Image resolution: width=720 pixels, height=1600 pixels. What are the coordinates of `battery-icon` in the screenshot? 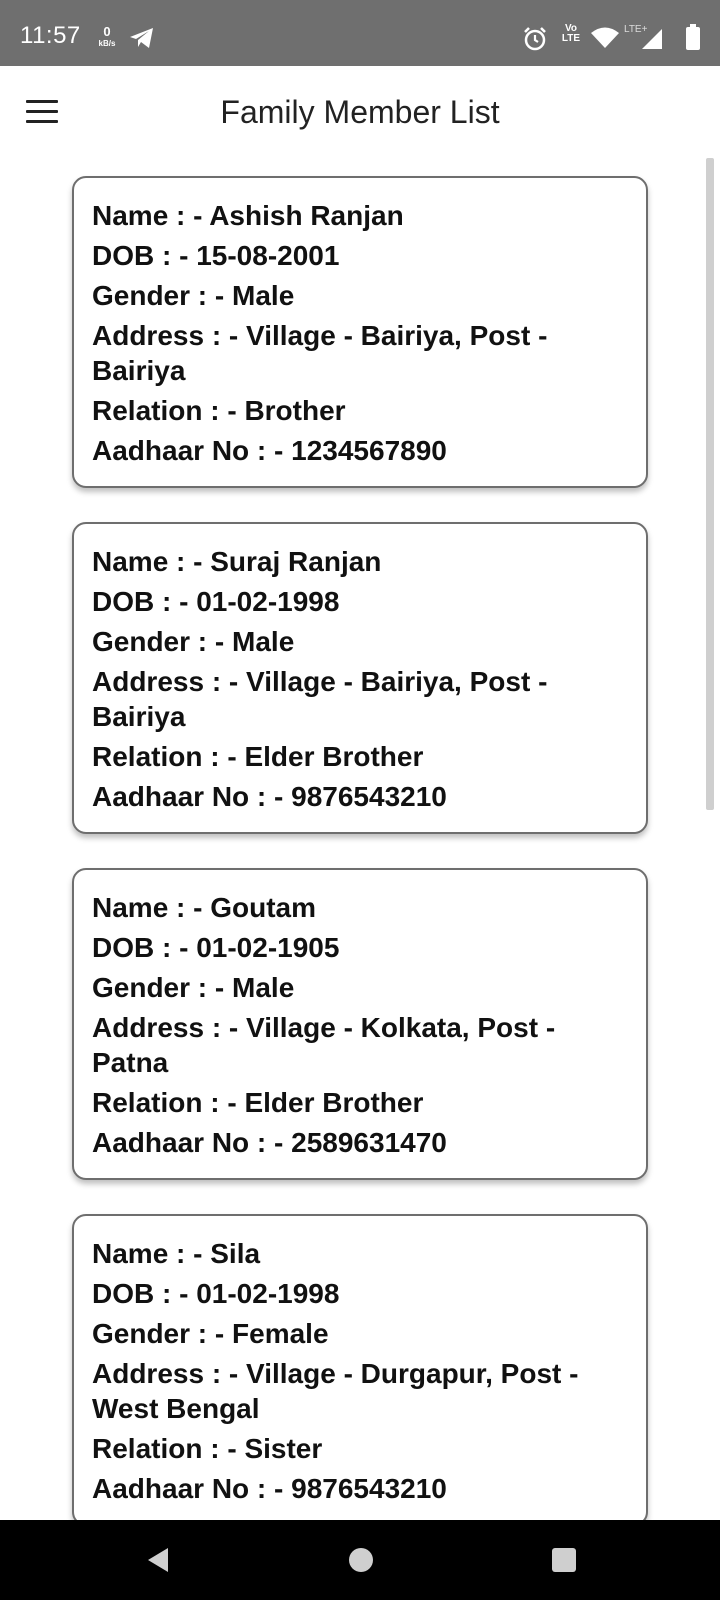 It's located at (693, 37).